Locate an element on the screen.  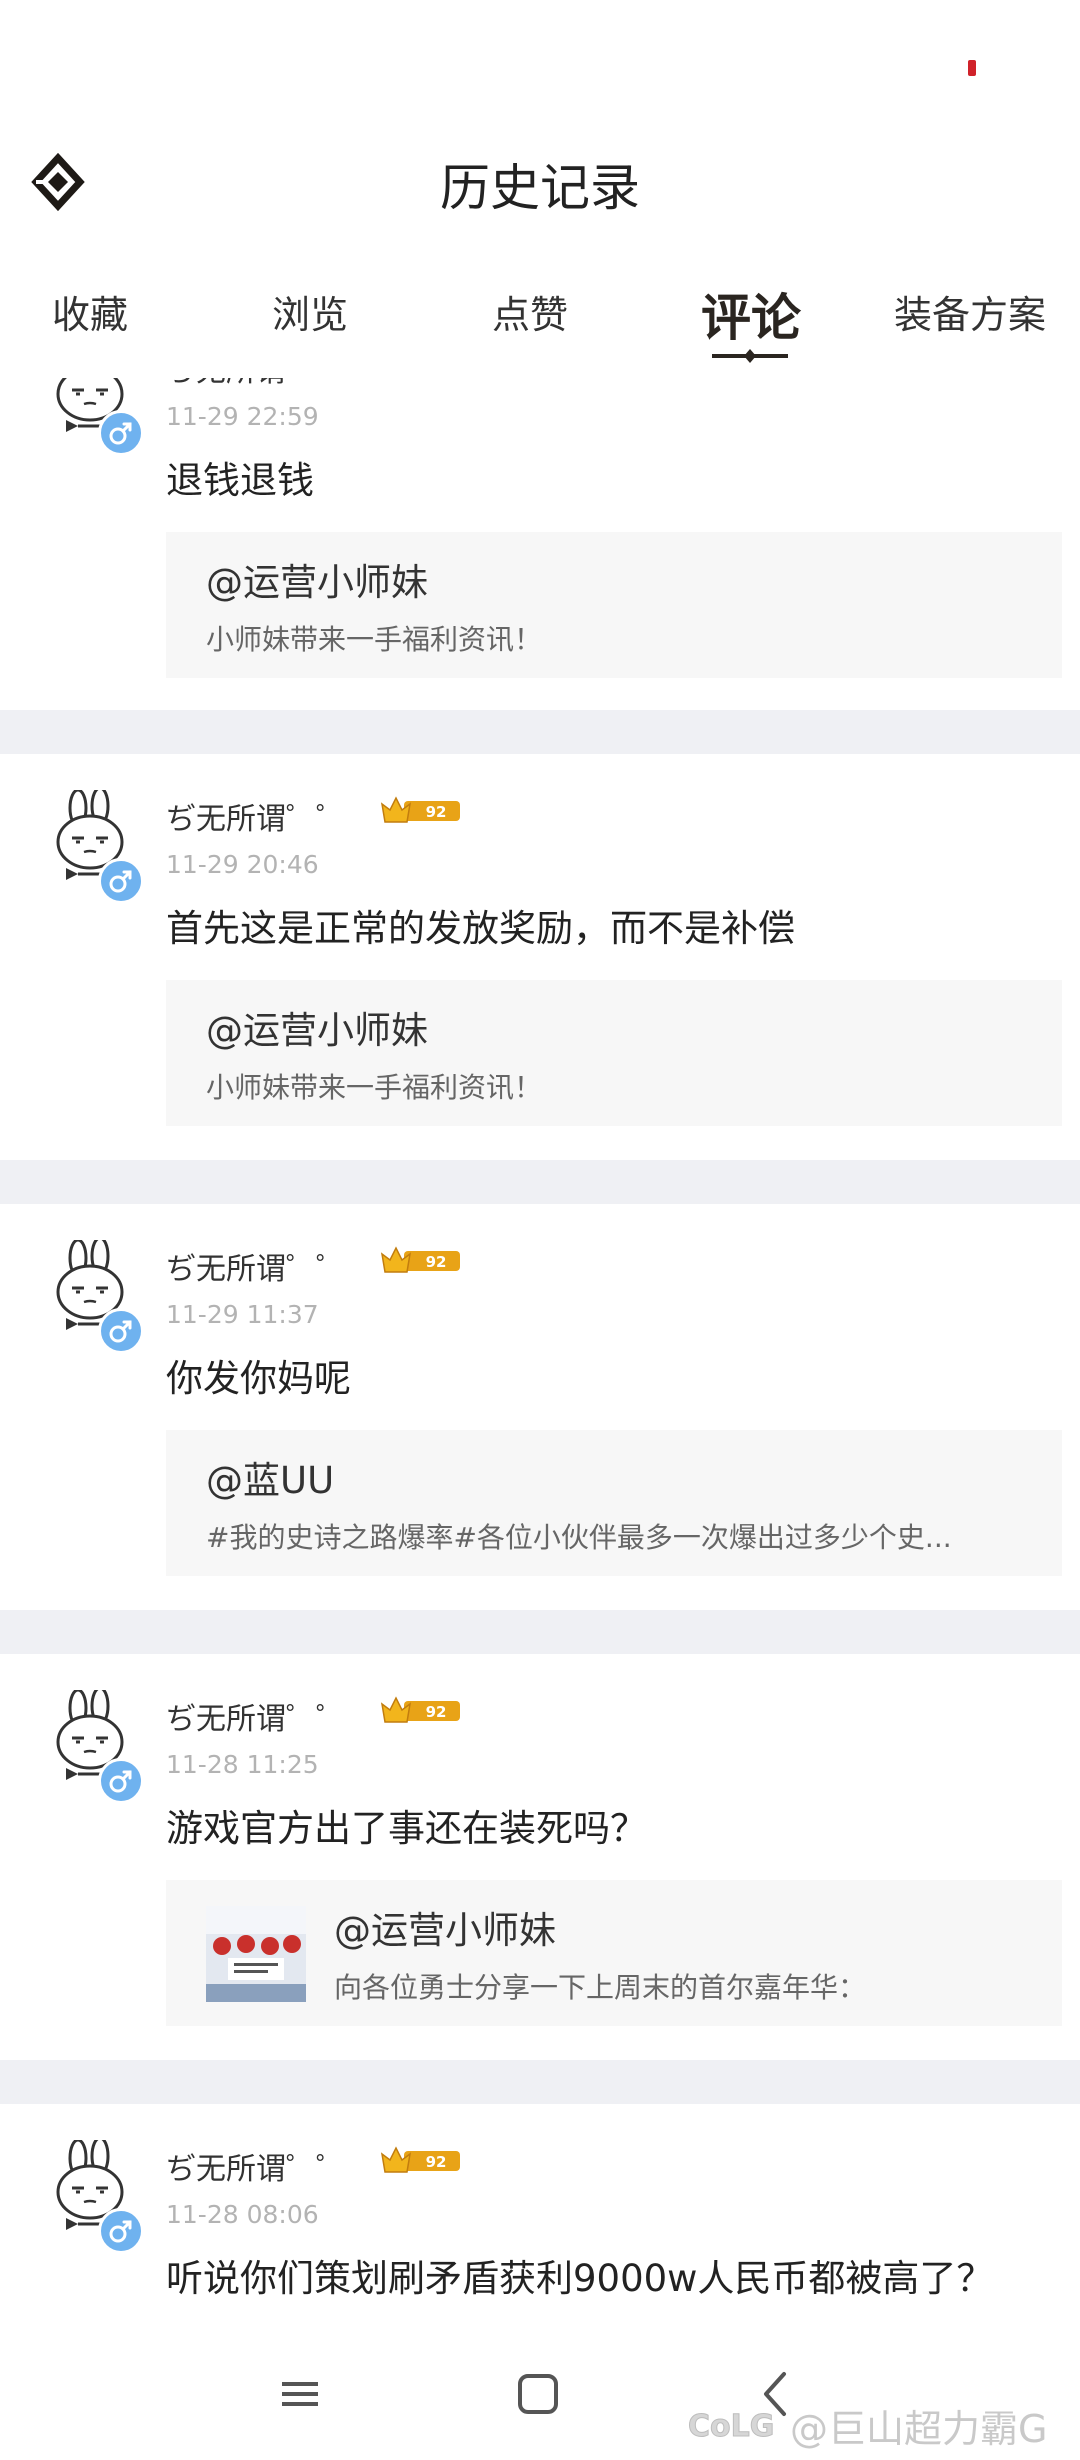
quoted-author: @蓝UU is located at coordinates (270, 1480).